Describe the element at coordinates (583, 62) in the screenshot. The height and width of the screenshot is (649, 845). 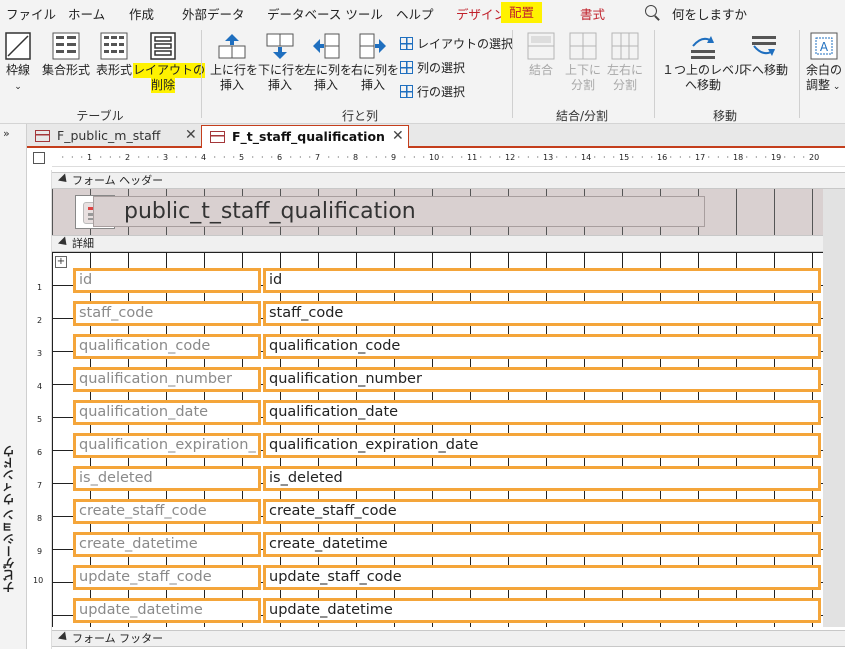
I see `split-vertical-button: 上下に 分割` at that location.